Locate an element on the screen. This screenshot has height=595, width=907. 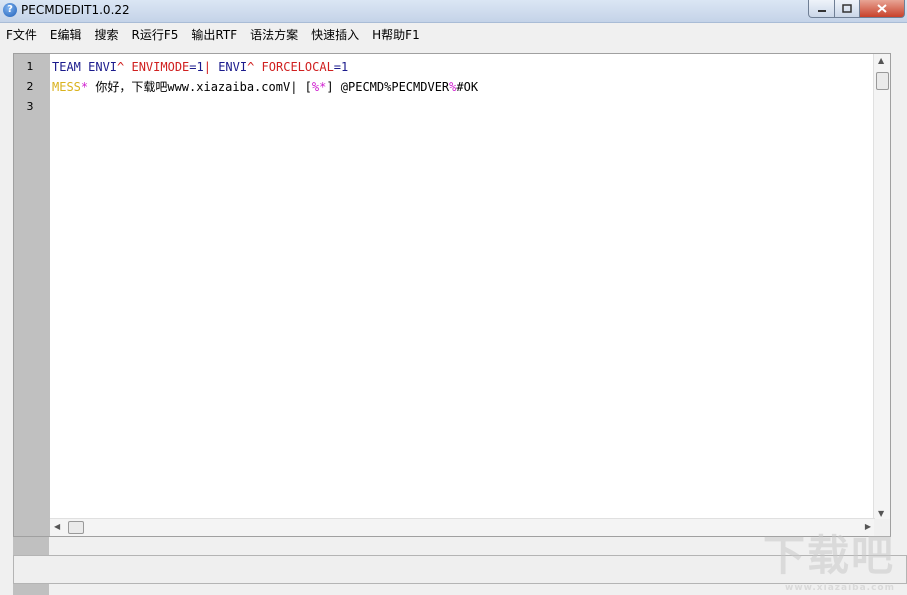
scroll-left-icon: ◀ is located at coordinates (57, 526).